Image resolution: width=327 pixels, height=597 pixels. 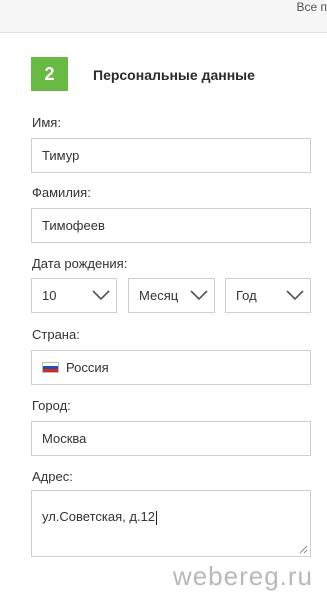 I want to click on birth-date-label: Дата рождения:, so click(x=80, y=263).